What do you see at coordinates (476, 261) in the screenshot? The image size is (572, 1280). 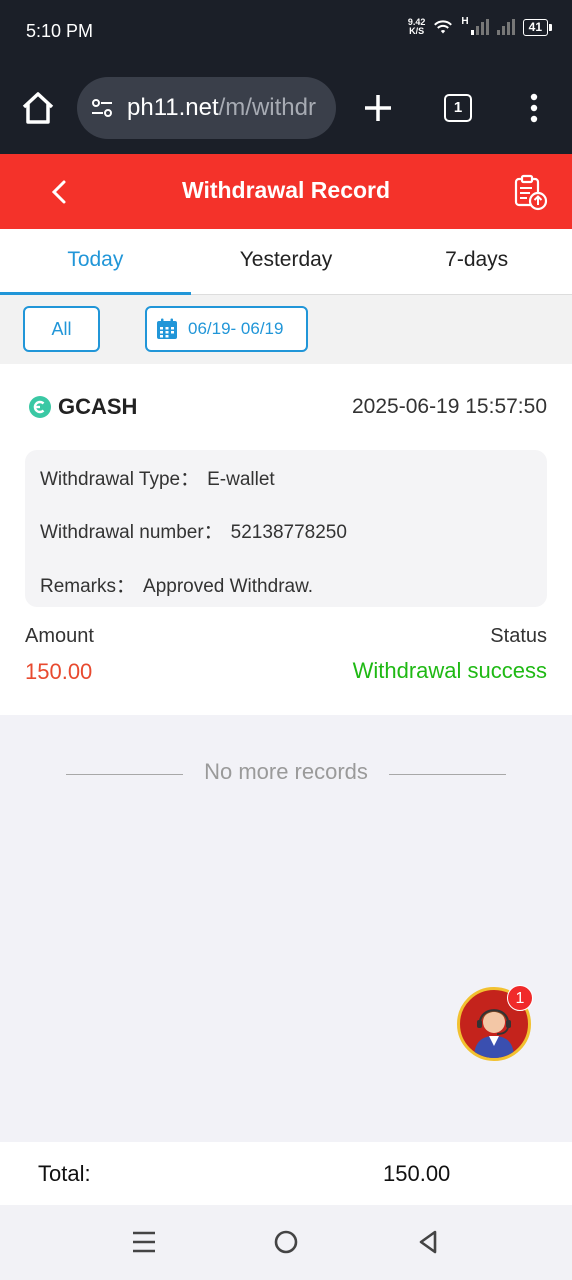 I see `tab-7-days: 7-days` at bounding box center [476, 261].